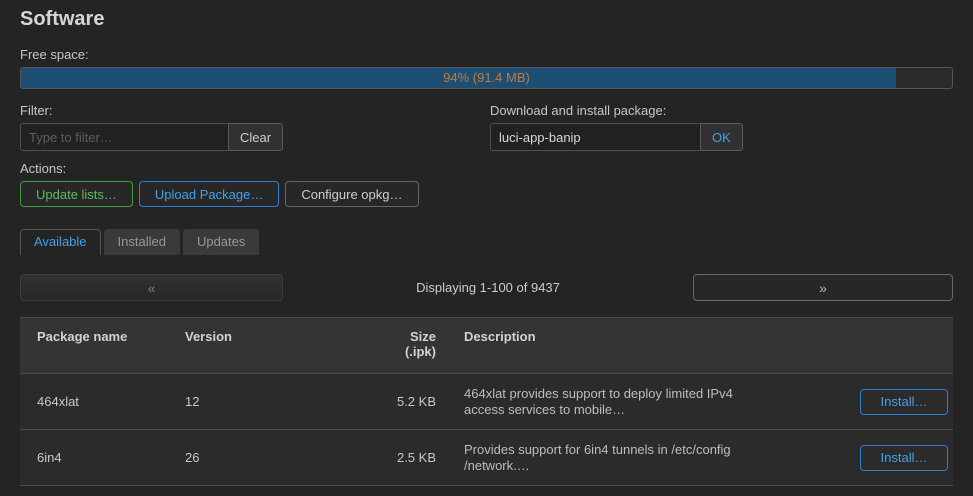 The height and width of the screenshot is (496, 973). Describe the element at coordinates (151, 287) in the screenshot. I see `previous-page-button: «` at that location.